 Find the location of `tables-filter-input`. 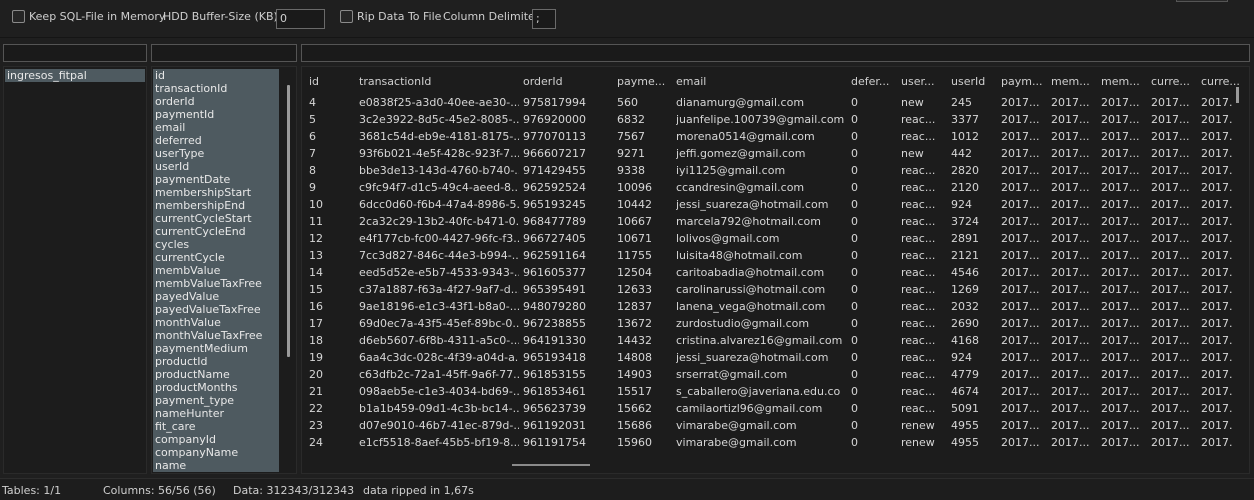

tables-filter-input is located at coordinates (75, 53).